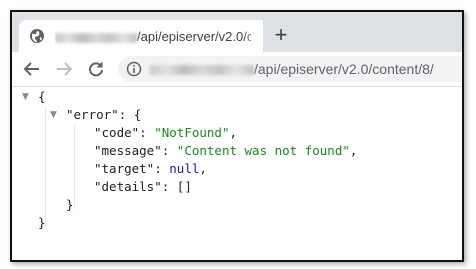 The image size is (476, 269). I want to click on json-key: "details", so click(128, 186).